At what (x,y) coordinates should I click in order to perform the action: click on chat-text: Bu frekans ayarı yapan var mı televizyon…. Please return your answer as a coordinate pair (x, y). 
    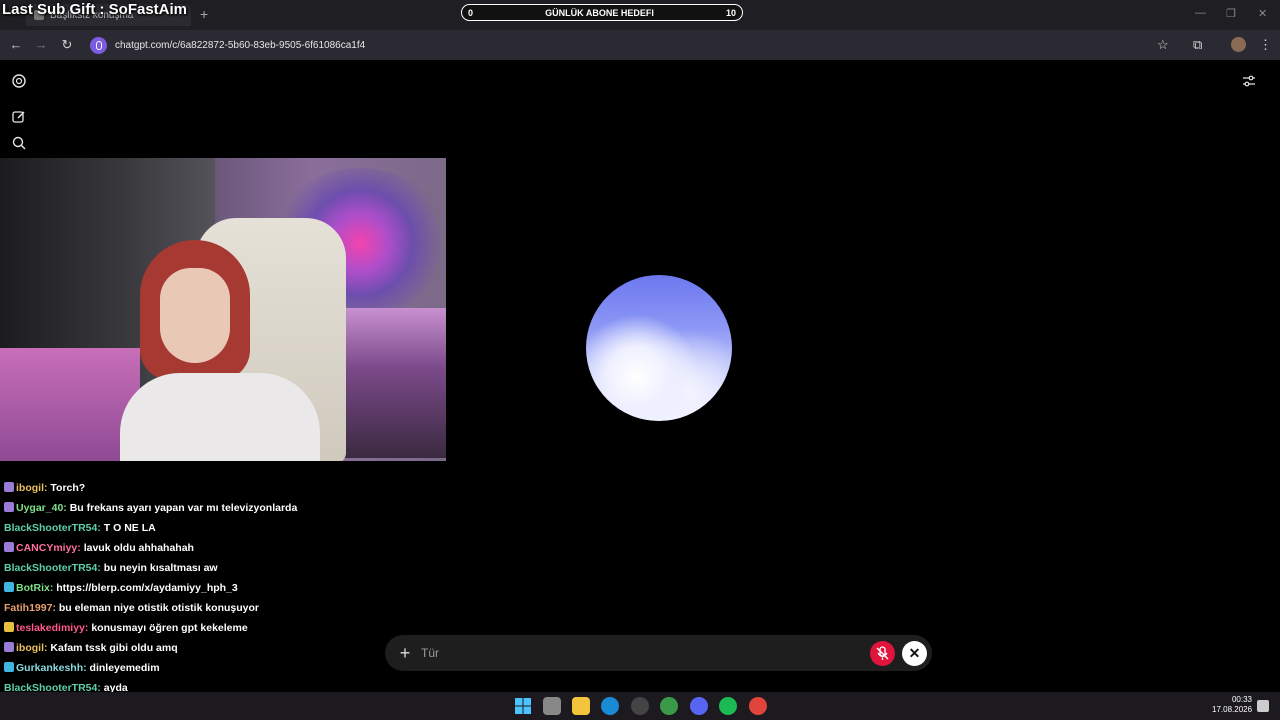
    Looking at the image, I should click on (183, 508).